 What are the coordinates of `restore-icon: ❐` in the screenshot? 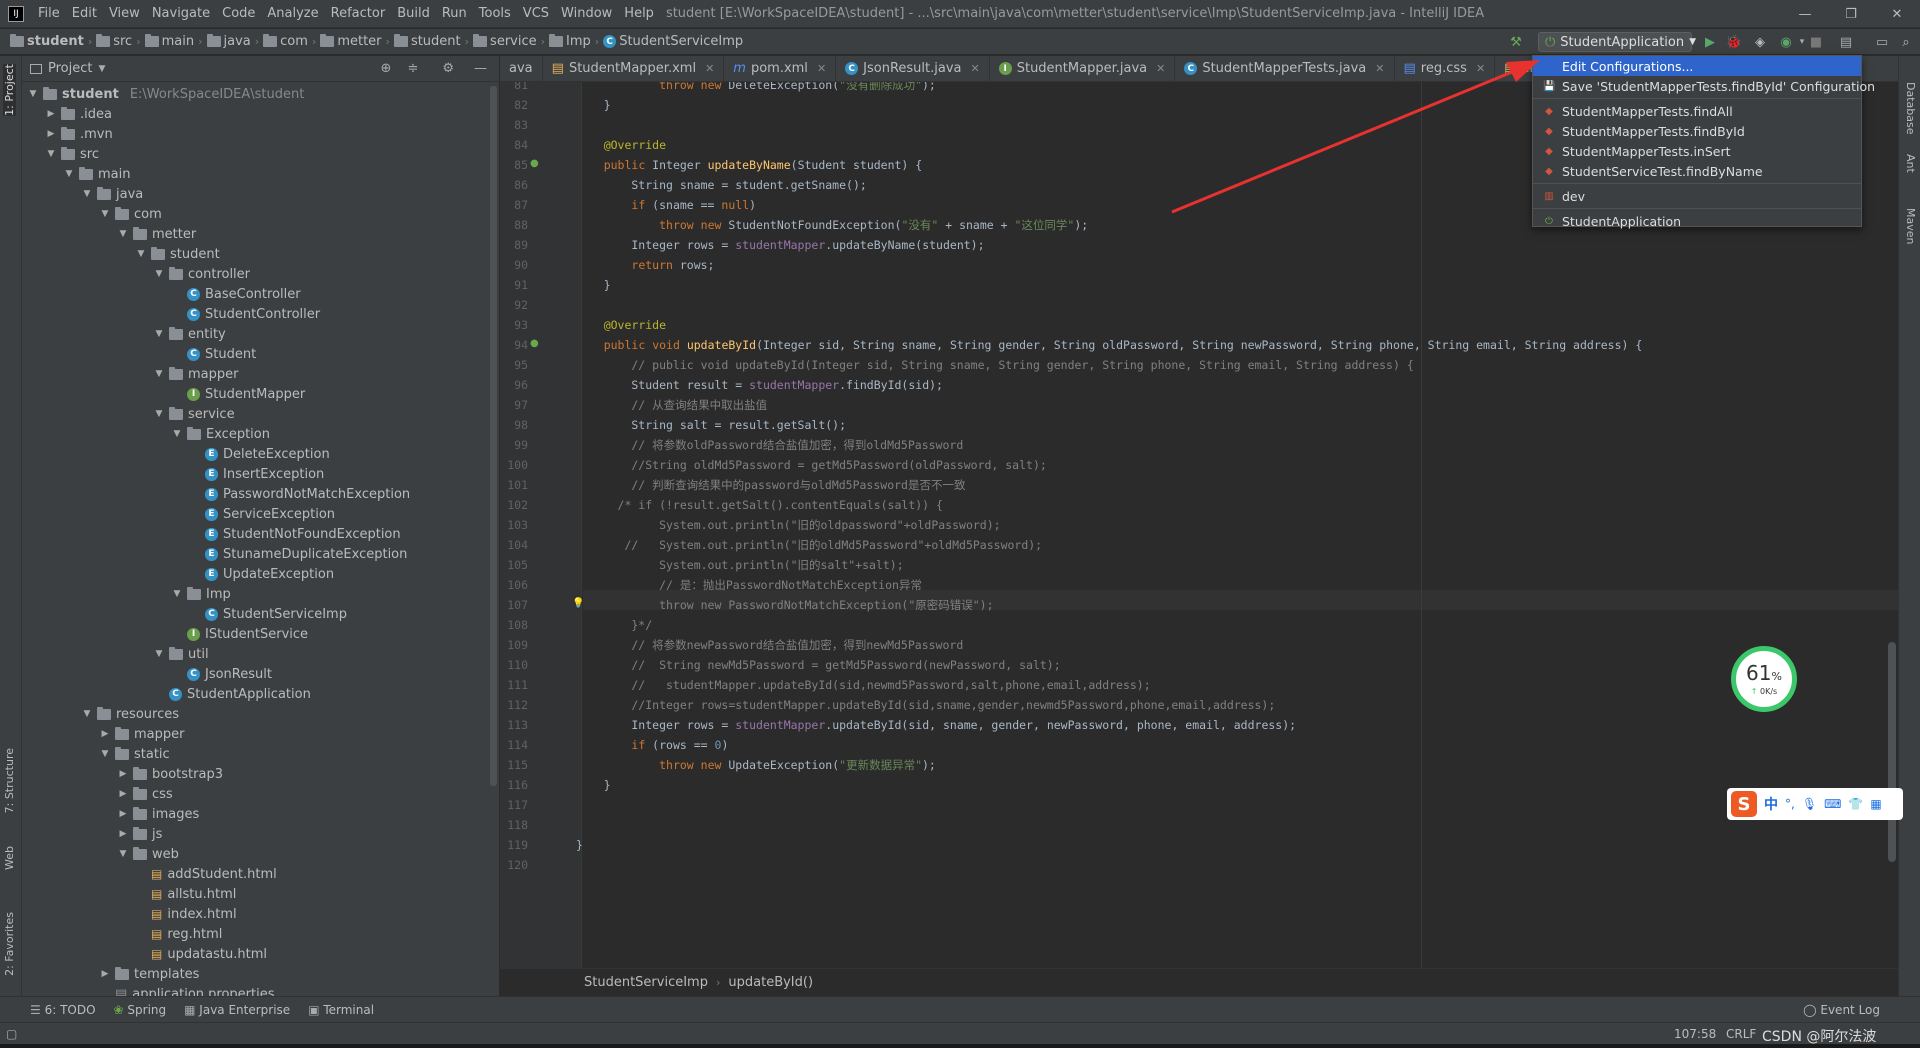 It's located at (1851, 14).